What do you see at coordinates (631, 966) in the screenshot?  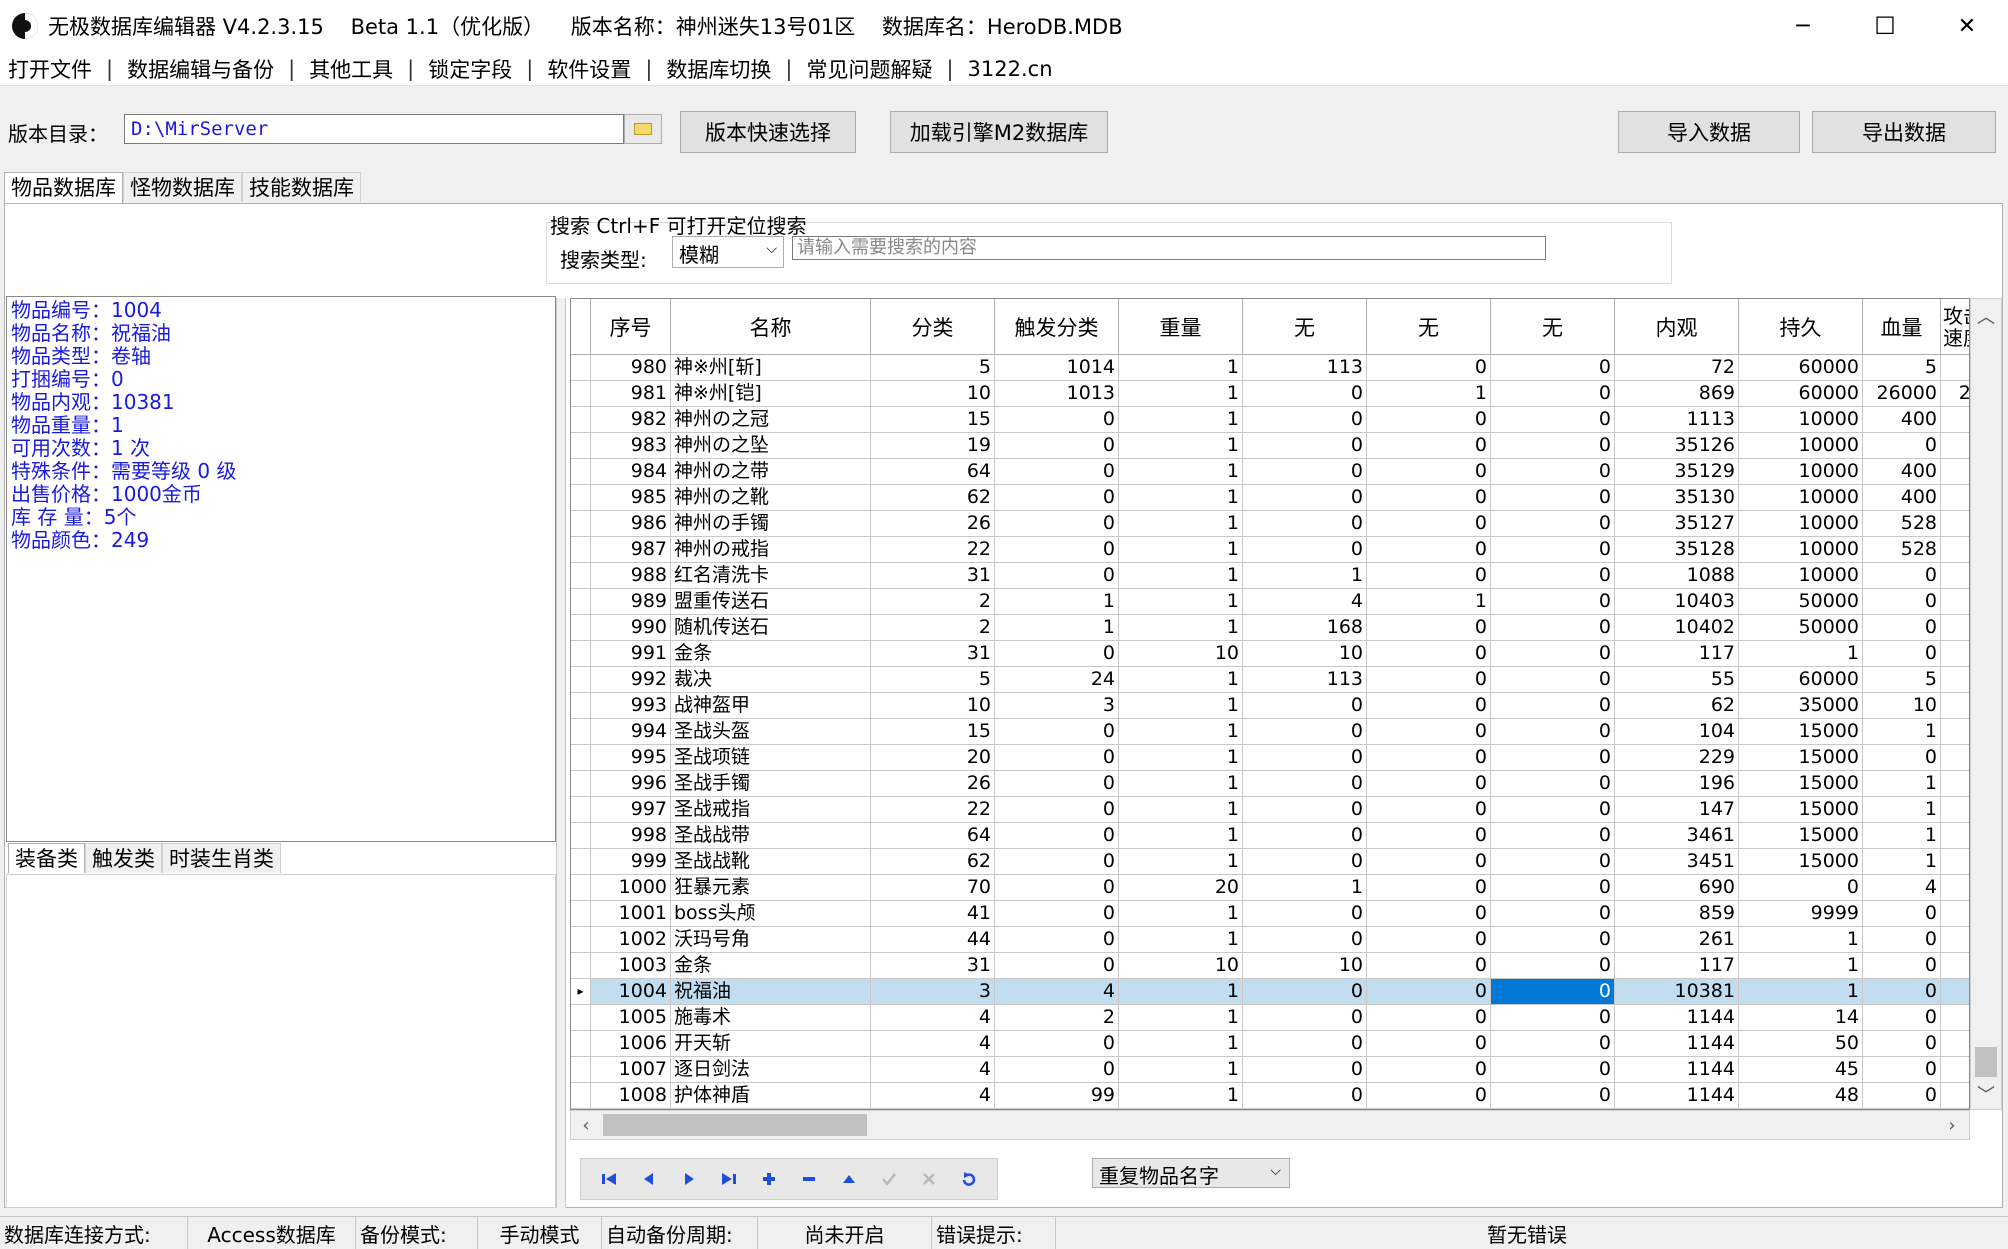 I see `cell-seq: 1003` at bounding box center [631, 966].